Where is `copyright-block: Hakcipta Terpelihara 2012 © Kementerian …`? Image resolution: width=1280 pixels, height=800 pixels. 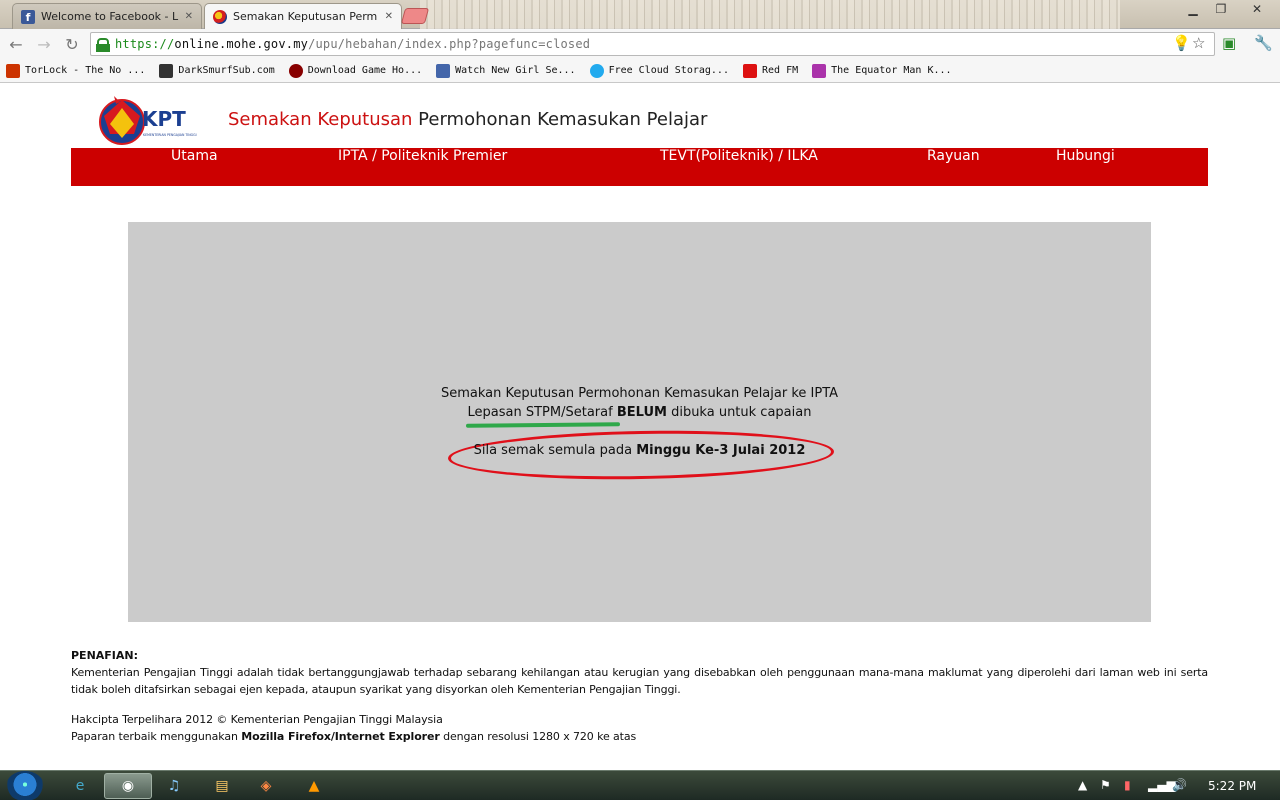
copyright-block: Hakcipta Terpelihara 2012 © Kementerian … is located at coordinates (353, 728).